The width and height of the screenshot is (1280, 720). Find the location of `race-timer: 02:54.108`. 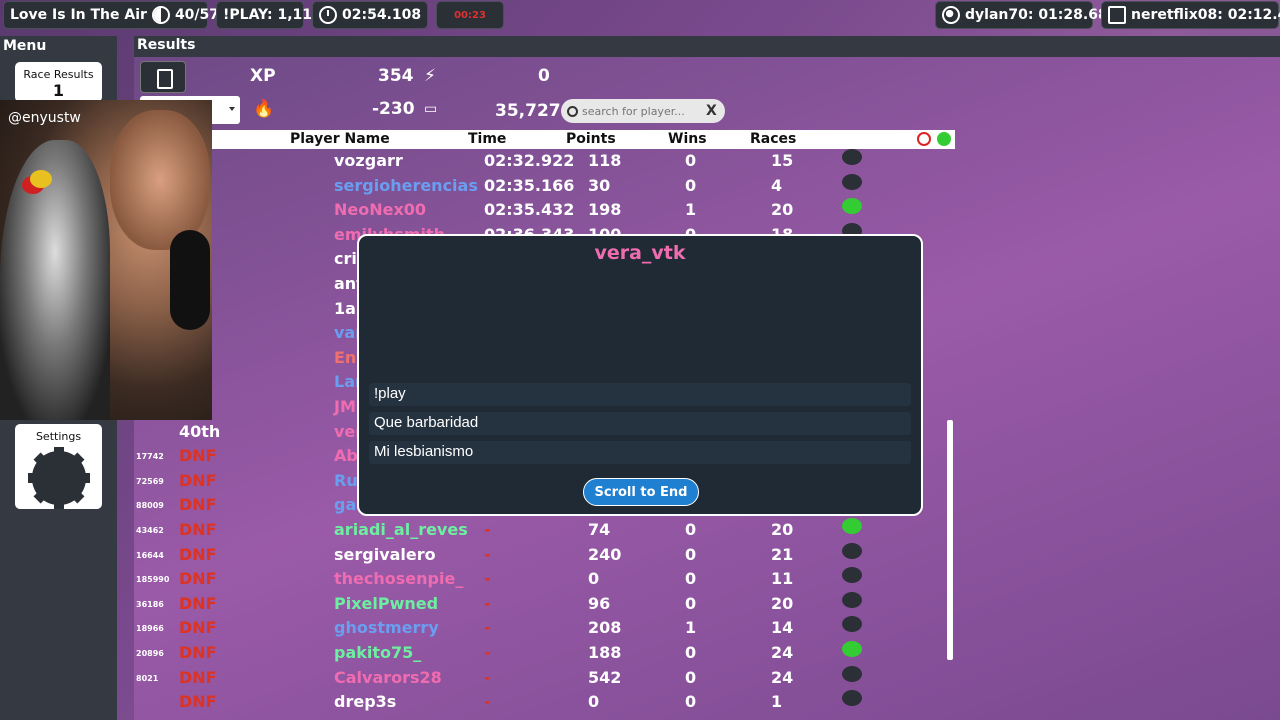

race-timer: 02:54.108 is located at coordinates (370, 15).